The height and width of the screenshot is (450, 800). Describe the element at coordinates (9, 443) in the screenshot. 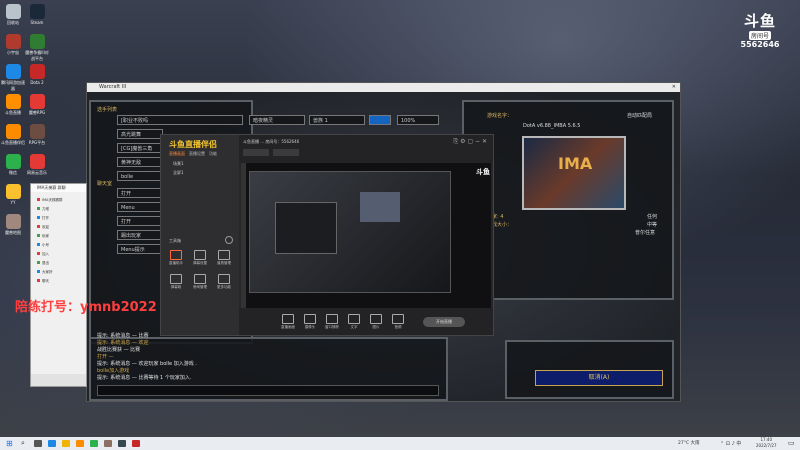

I see `windows-start-icon: ⊞` at that location.